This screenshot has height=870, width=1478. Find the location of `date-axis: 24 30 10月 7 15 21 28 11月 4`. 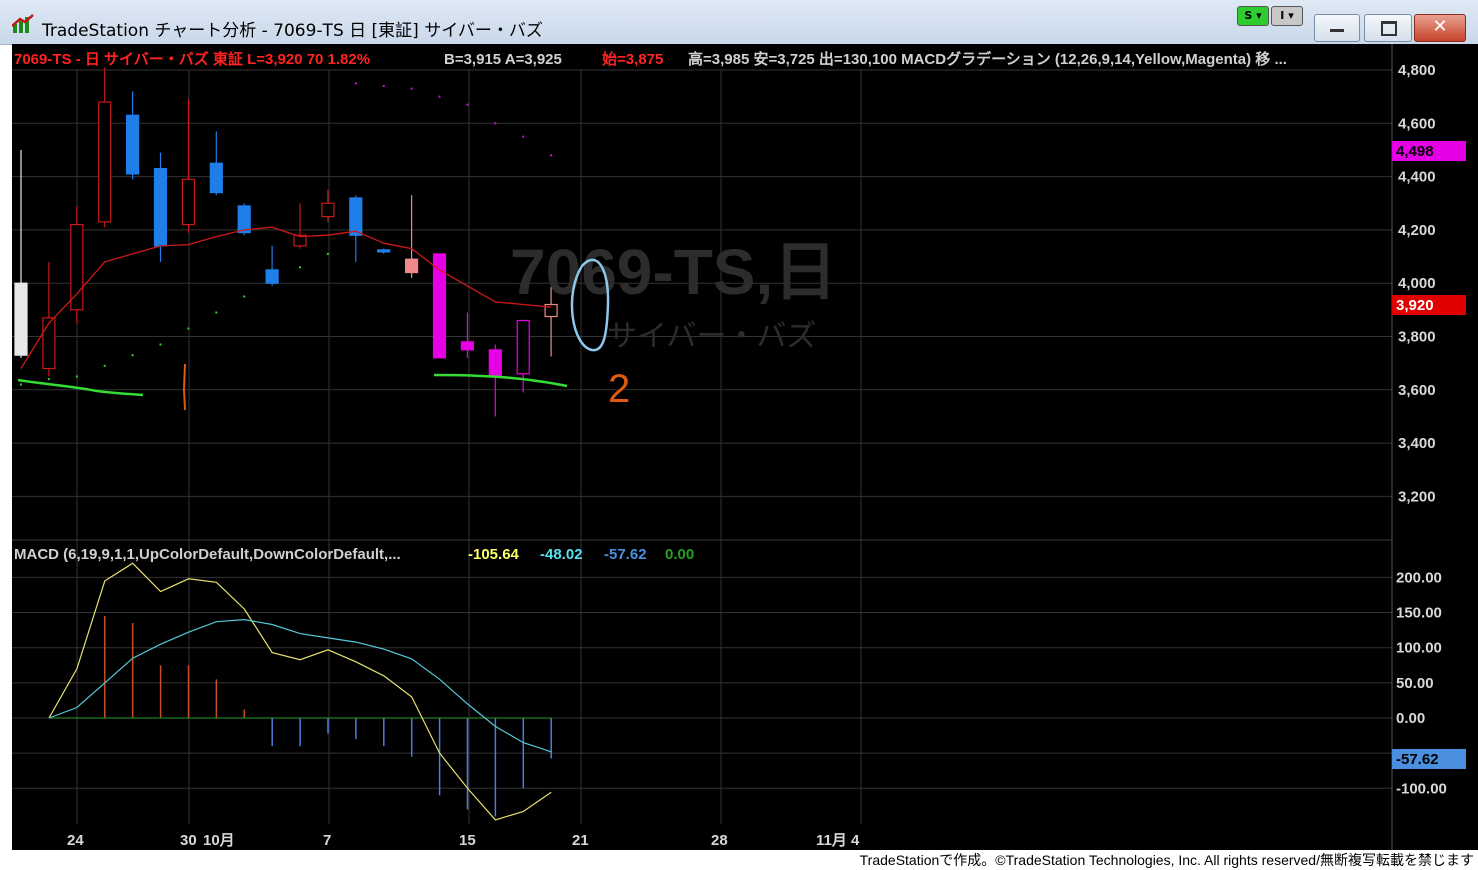

date-axis: 24 30 10月 7 15 21 28 11月 4 is located at coordinates (463, 840).